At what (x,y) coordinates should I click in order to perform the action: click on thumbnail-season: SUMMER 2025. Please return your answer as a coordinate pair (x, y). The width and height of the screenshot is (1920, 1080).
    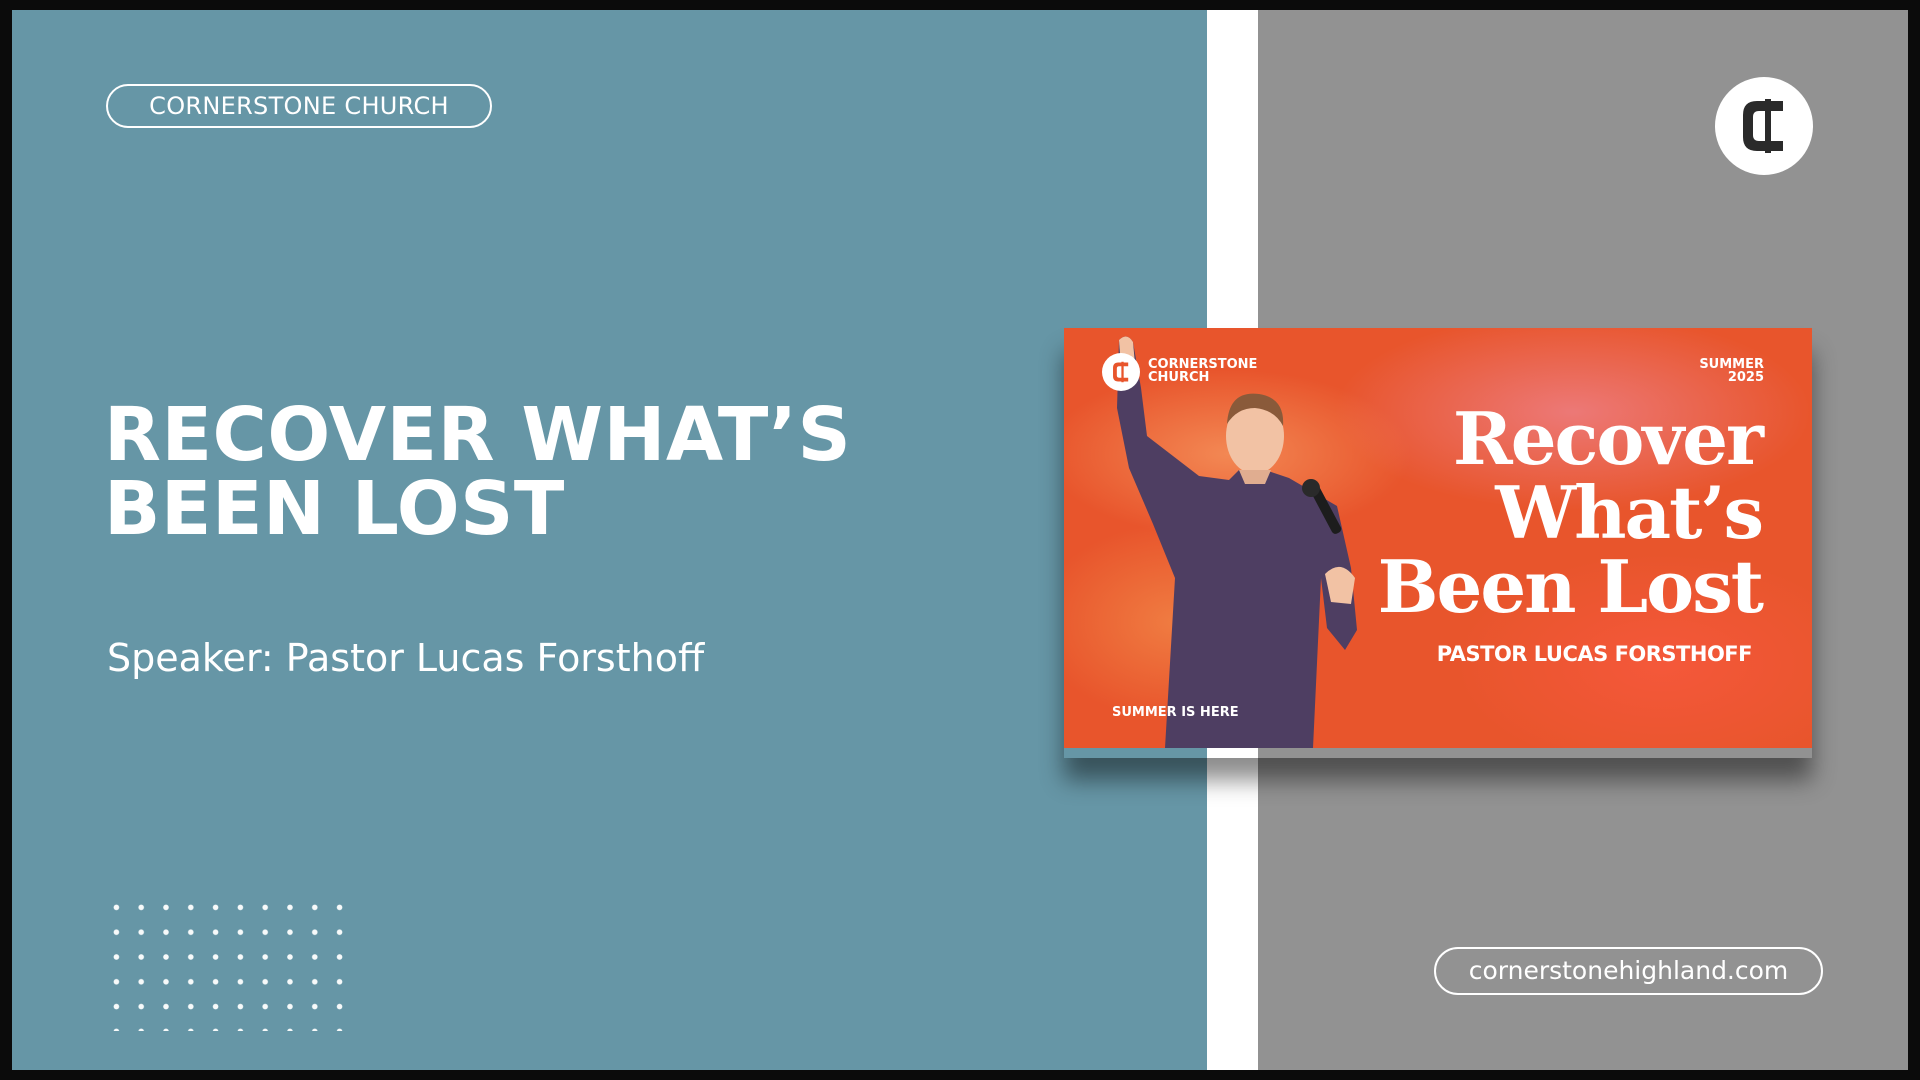
    Looking at the image, I should click on (1731, 371).